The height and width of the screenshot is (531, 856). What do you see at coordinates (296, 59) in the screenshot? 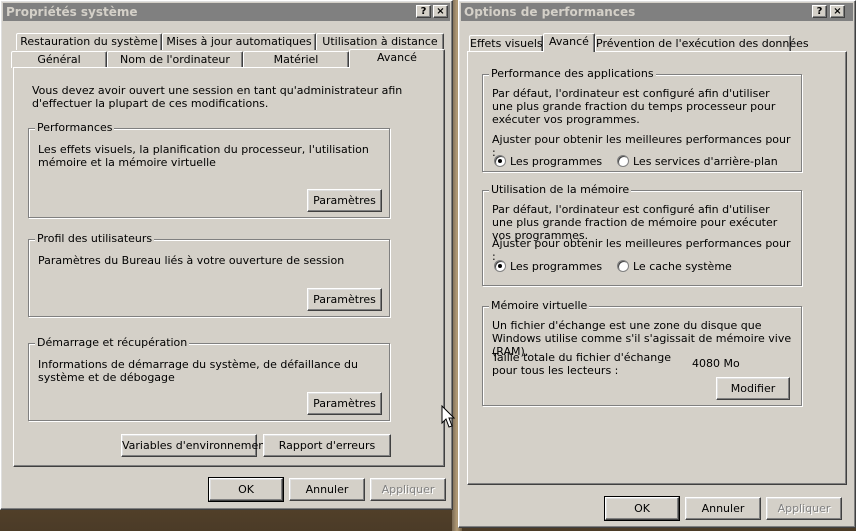
I see `tab-materiel: Matériel` at bounding box center [296, 59].